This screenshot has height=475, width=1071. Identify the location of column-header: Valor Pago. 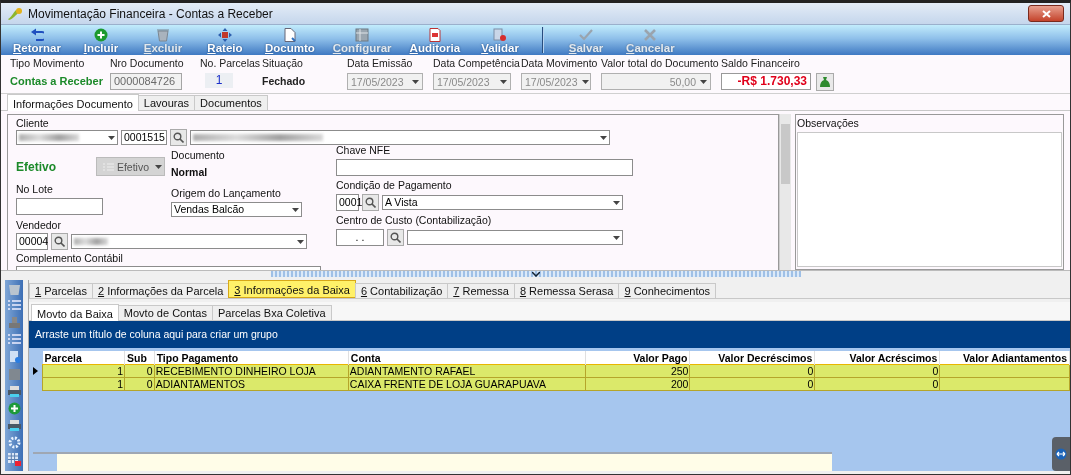
(637, 358).